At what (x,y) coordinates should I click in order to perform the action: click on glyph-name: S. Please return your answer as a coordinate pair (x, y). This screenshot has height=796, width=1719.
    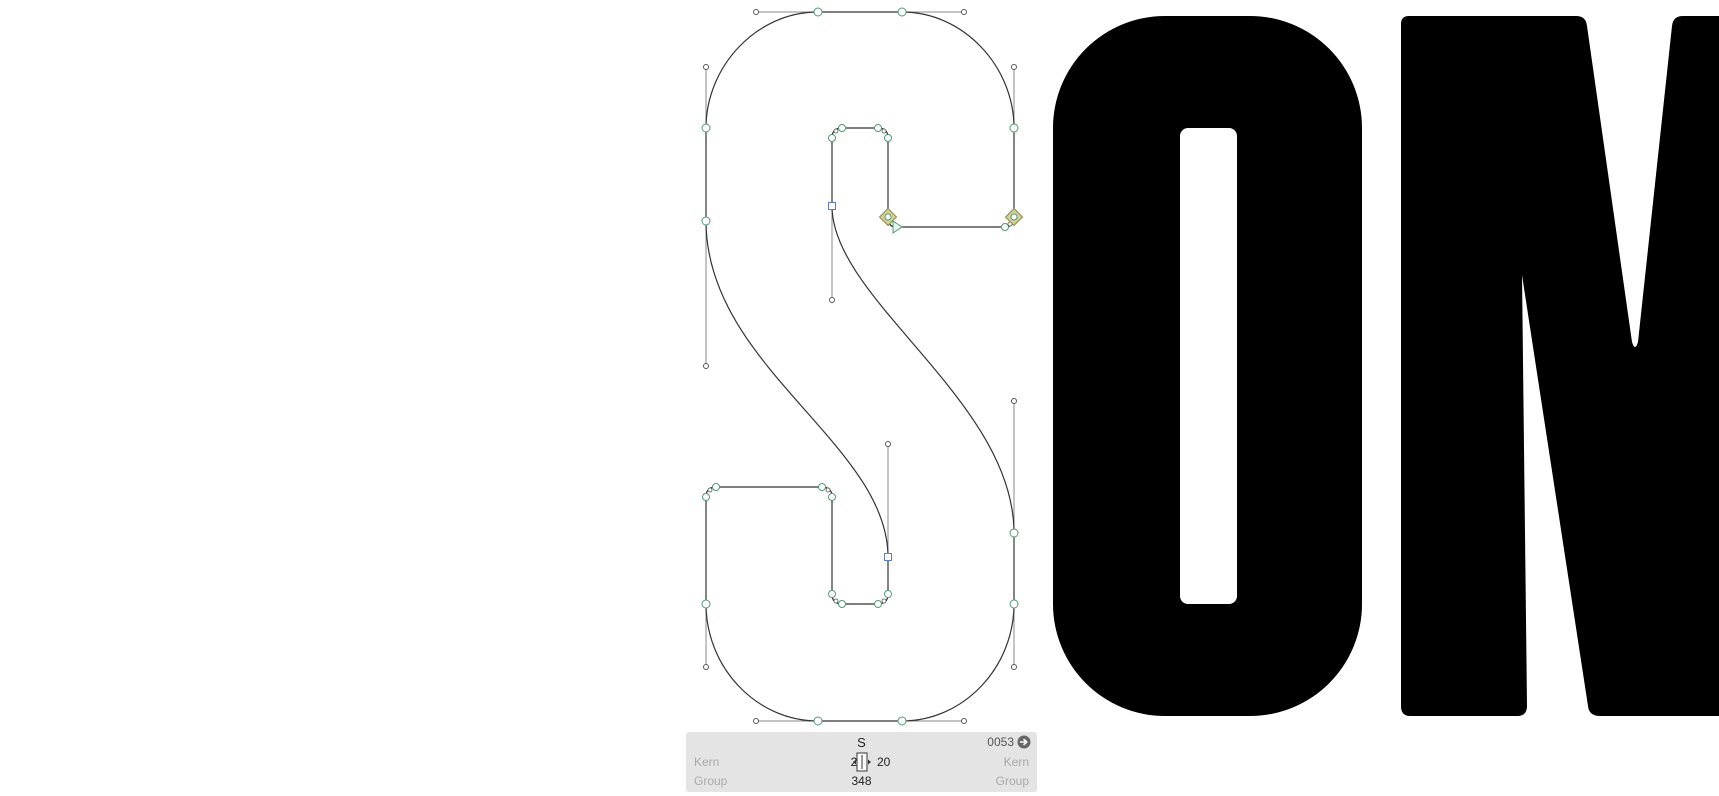
    Looking at the image, I should click on (861, 743).